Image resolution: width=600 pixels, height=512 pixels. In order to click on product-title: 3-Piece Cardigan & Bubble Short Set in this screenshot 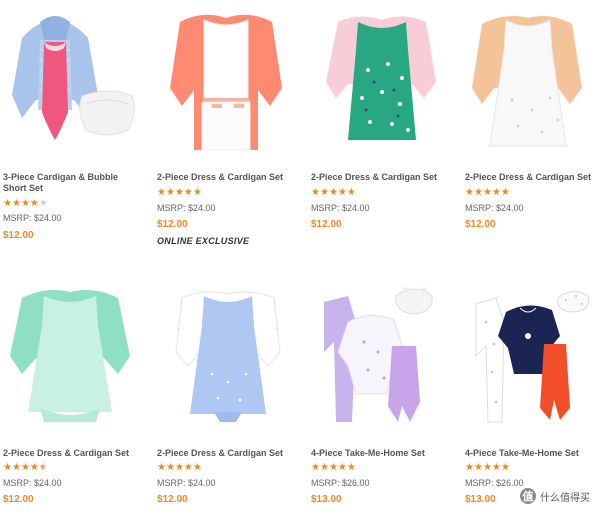, I will do `click(75, 183)`.